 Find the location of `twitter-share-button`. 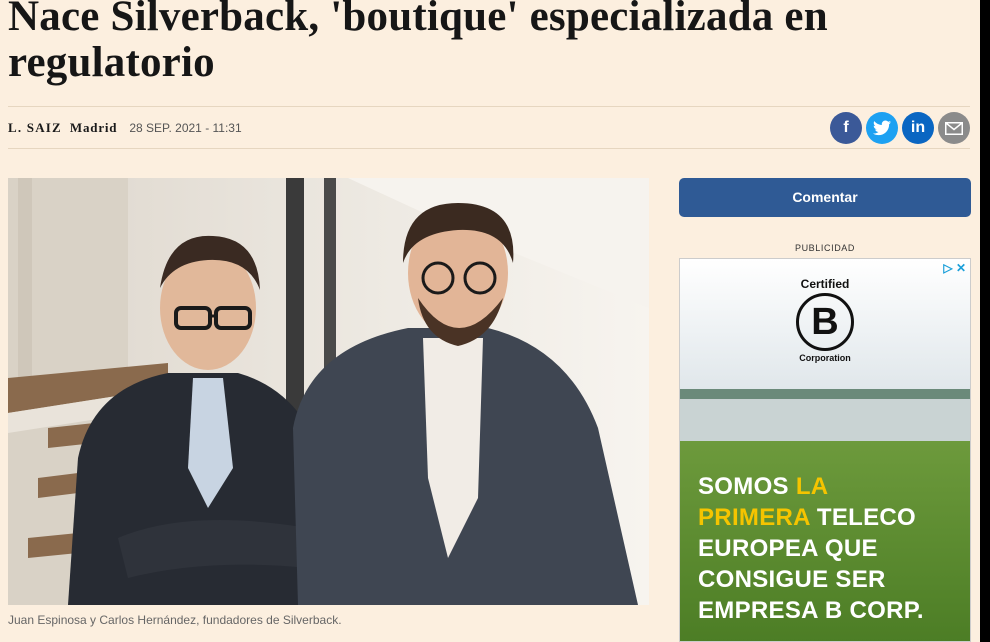

twitter-share-button is located at coordinates (882, 128).